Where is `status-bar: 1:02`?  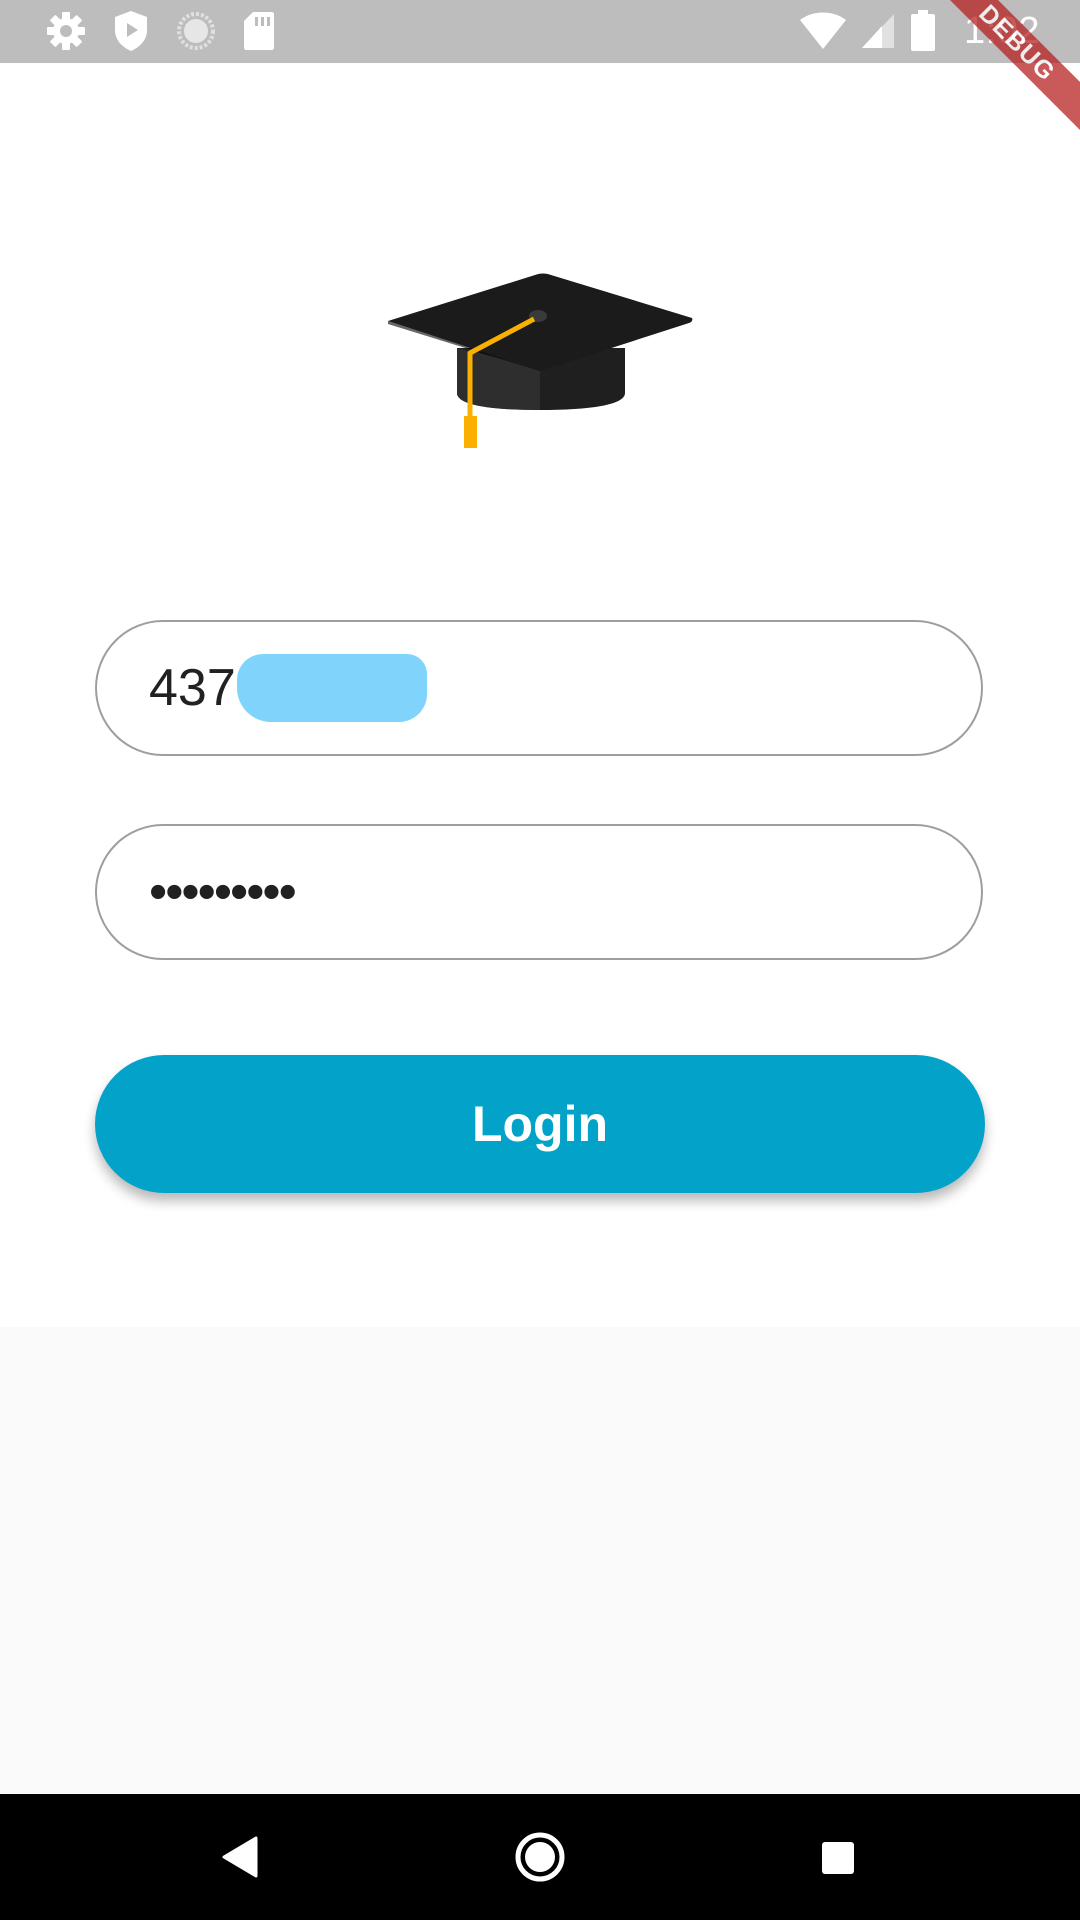 status-bar: 1:02 is located at coordinates (540, 31).